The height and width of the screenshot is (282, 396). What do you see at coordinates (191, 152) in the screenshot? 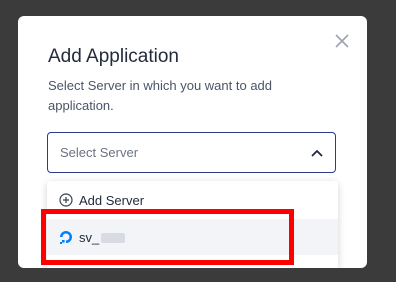
I see `server-select: Select Server` at bounding box center [191, 152].